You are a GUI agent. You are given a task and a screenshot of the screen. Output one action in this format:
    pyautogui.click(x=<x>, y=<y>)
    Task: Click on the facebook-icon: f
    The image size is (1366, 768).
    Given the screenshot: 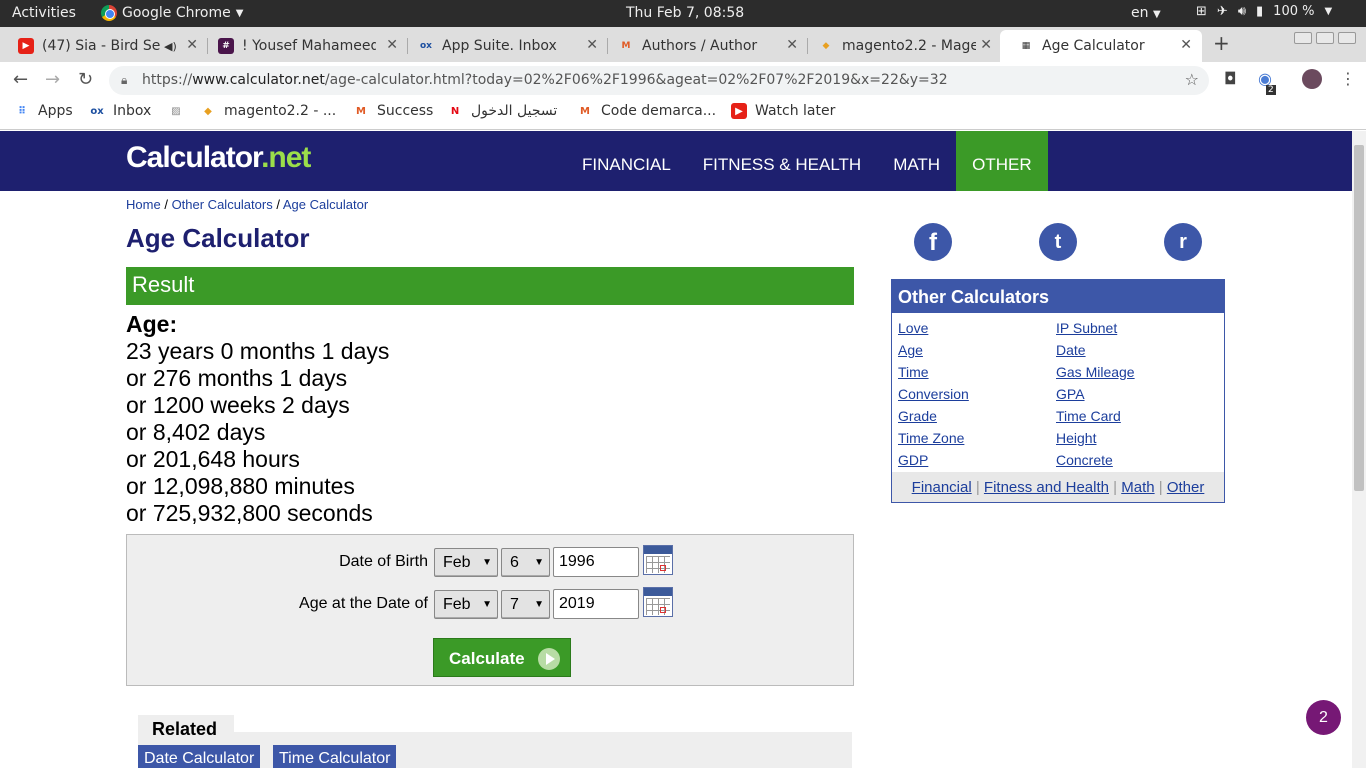 What is the action you would take?
    pyautogui.click(x=933, y=242)
    